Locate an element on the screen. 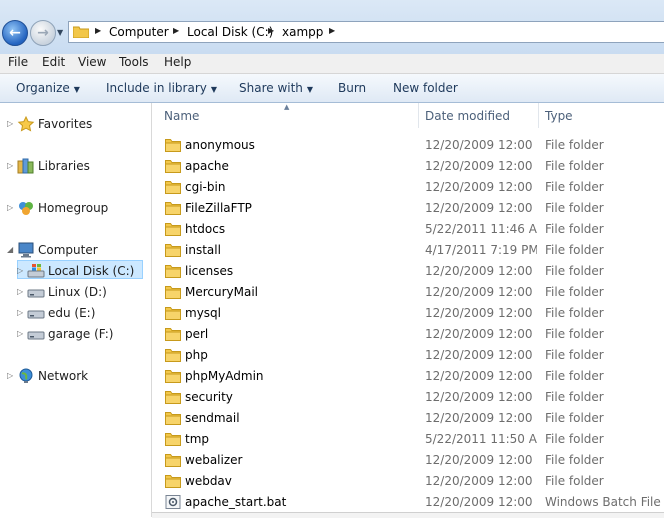 The width and height of the screenshot is (664, 518). sort-ascending-icon: ▲ is located at coordinates (287, 107).